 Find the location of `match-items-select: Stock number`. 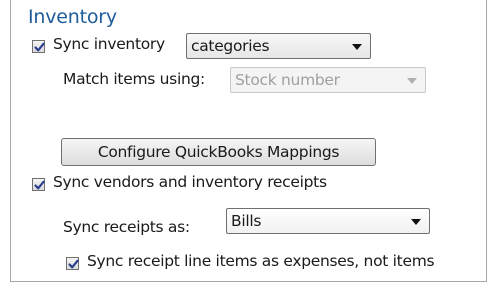

match-items-select: Stock number is located at coordinates (328, 80).